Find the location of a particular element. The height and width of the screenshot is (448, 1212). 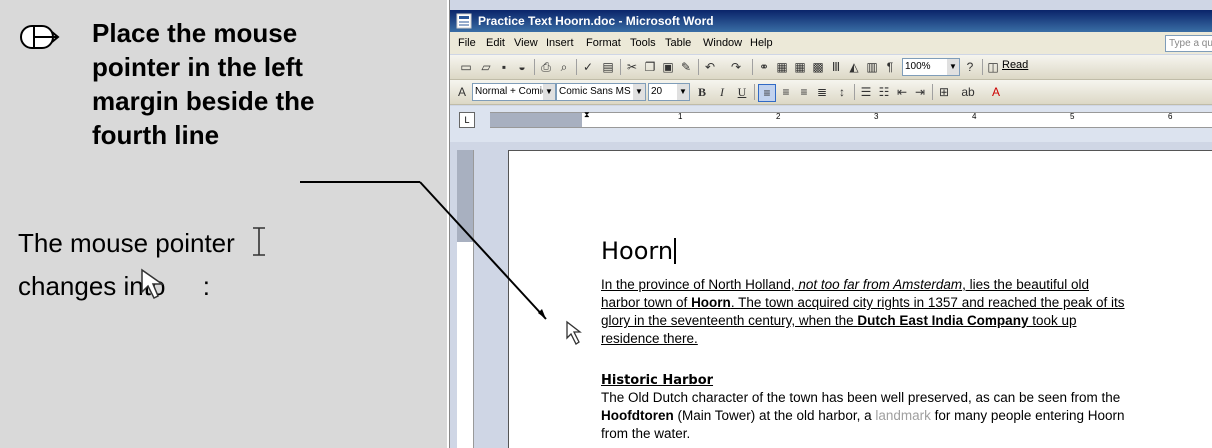

callout-line is located at coordinates (423, 250).